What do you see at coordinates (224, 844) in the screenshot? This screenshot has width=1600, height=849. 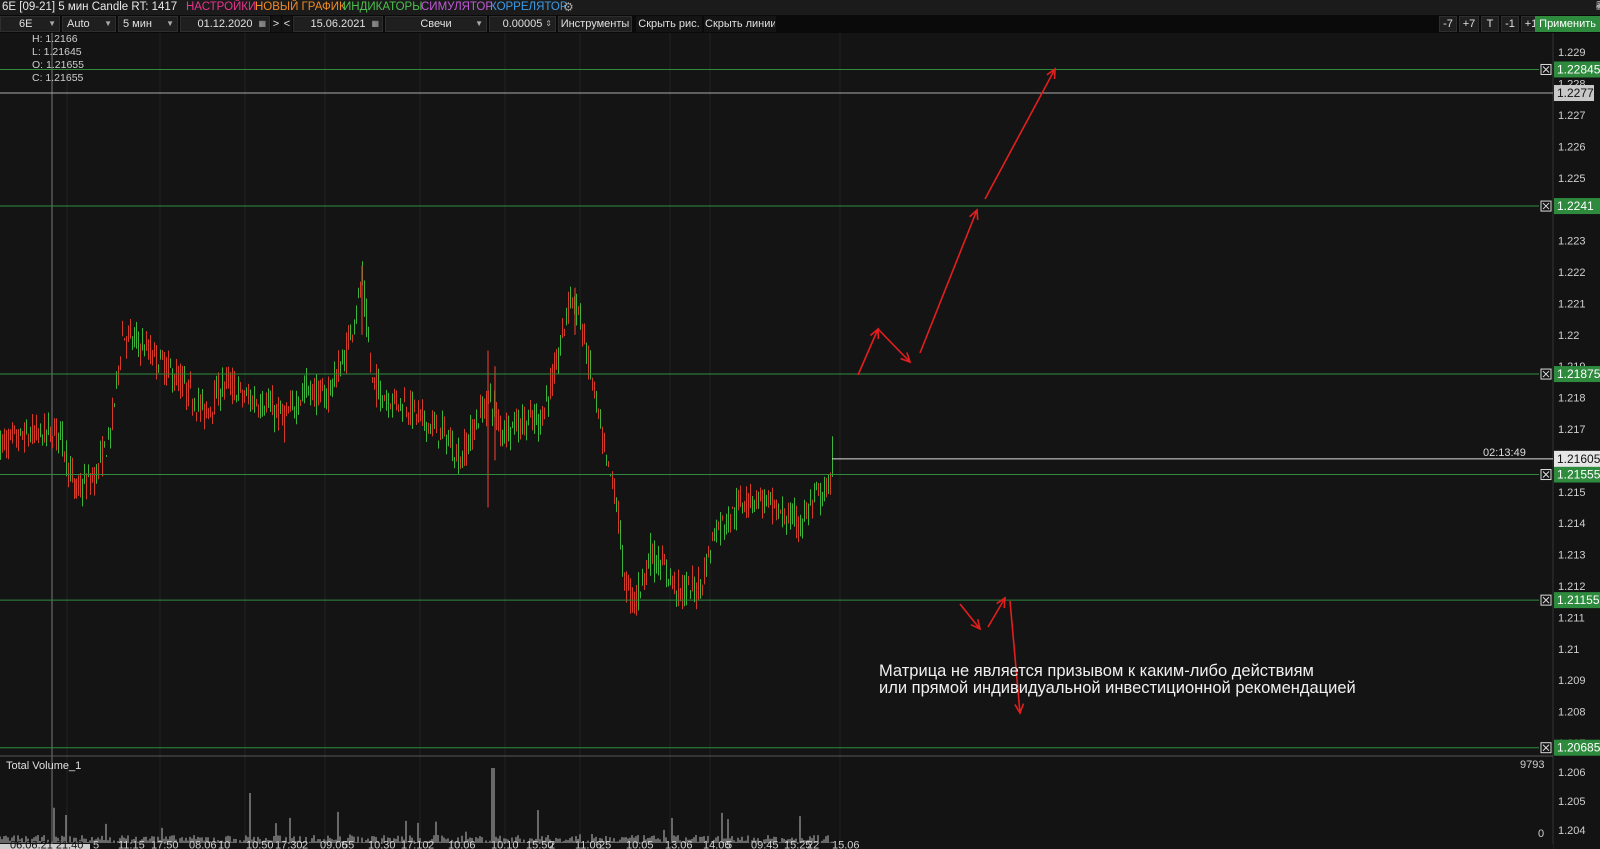 I see `x-tick-label: 10` at bounding box center [224, 844].